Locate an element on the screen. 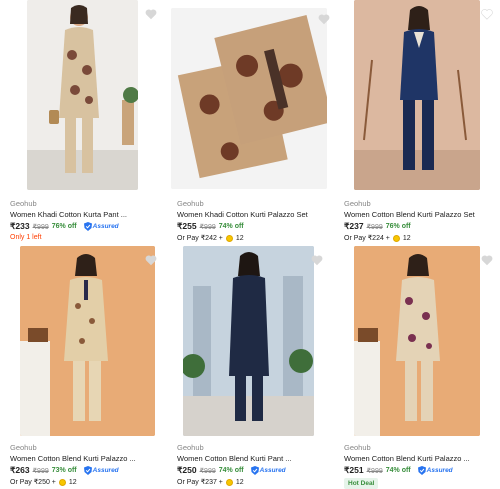  selling-price: ₹237 is located at coordinates (354, 226).